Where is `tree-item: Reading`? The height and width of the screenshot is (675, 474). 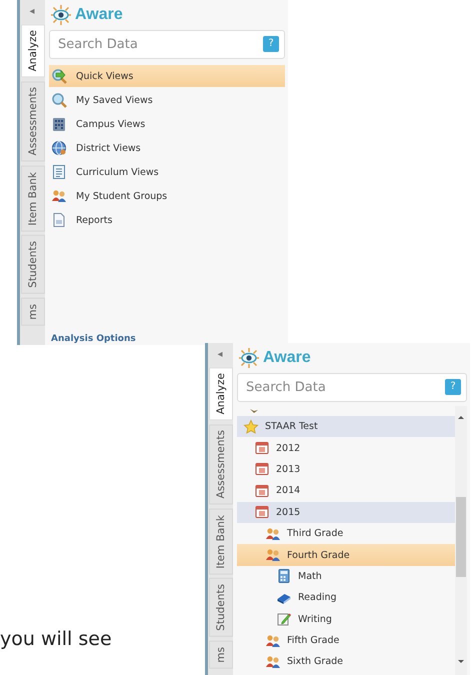 tree-item: Reading is located at coordinates (346, 598).